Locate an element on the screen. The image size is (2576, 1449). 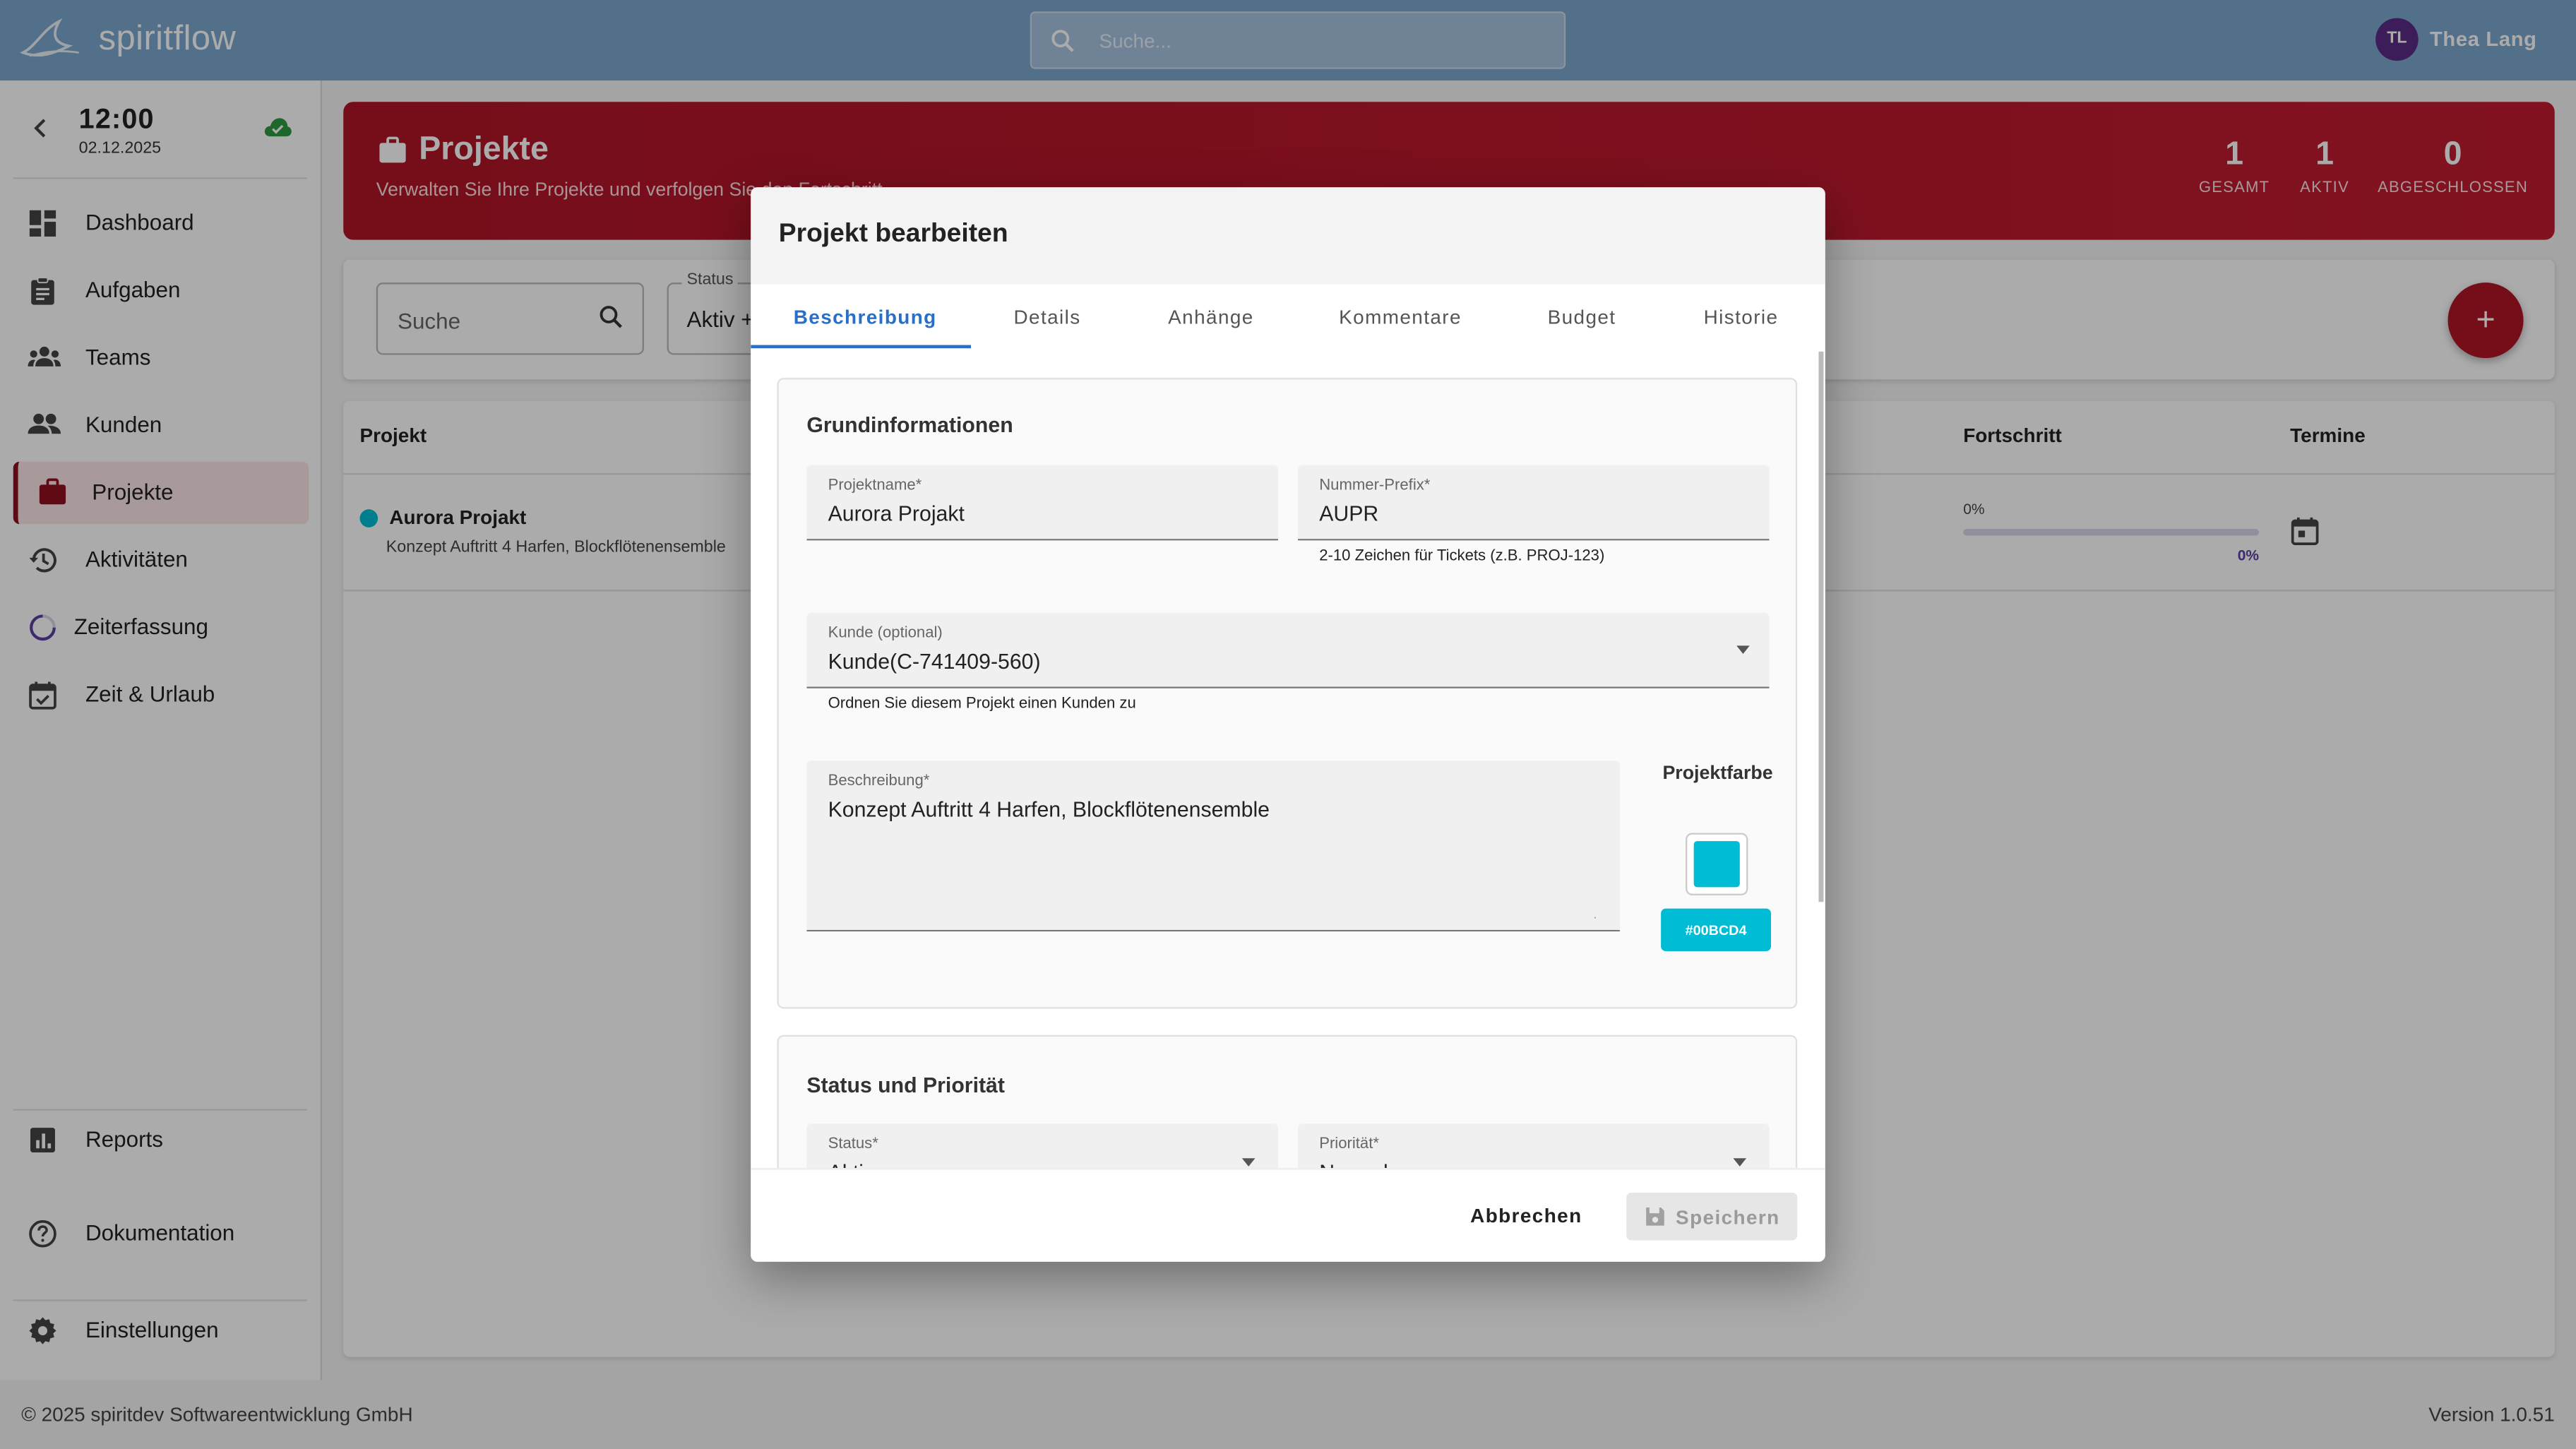
customer-select: Kunde (optional) Kunde(C-741409-560) is located at coordinates (1288, 650).